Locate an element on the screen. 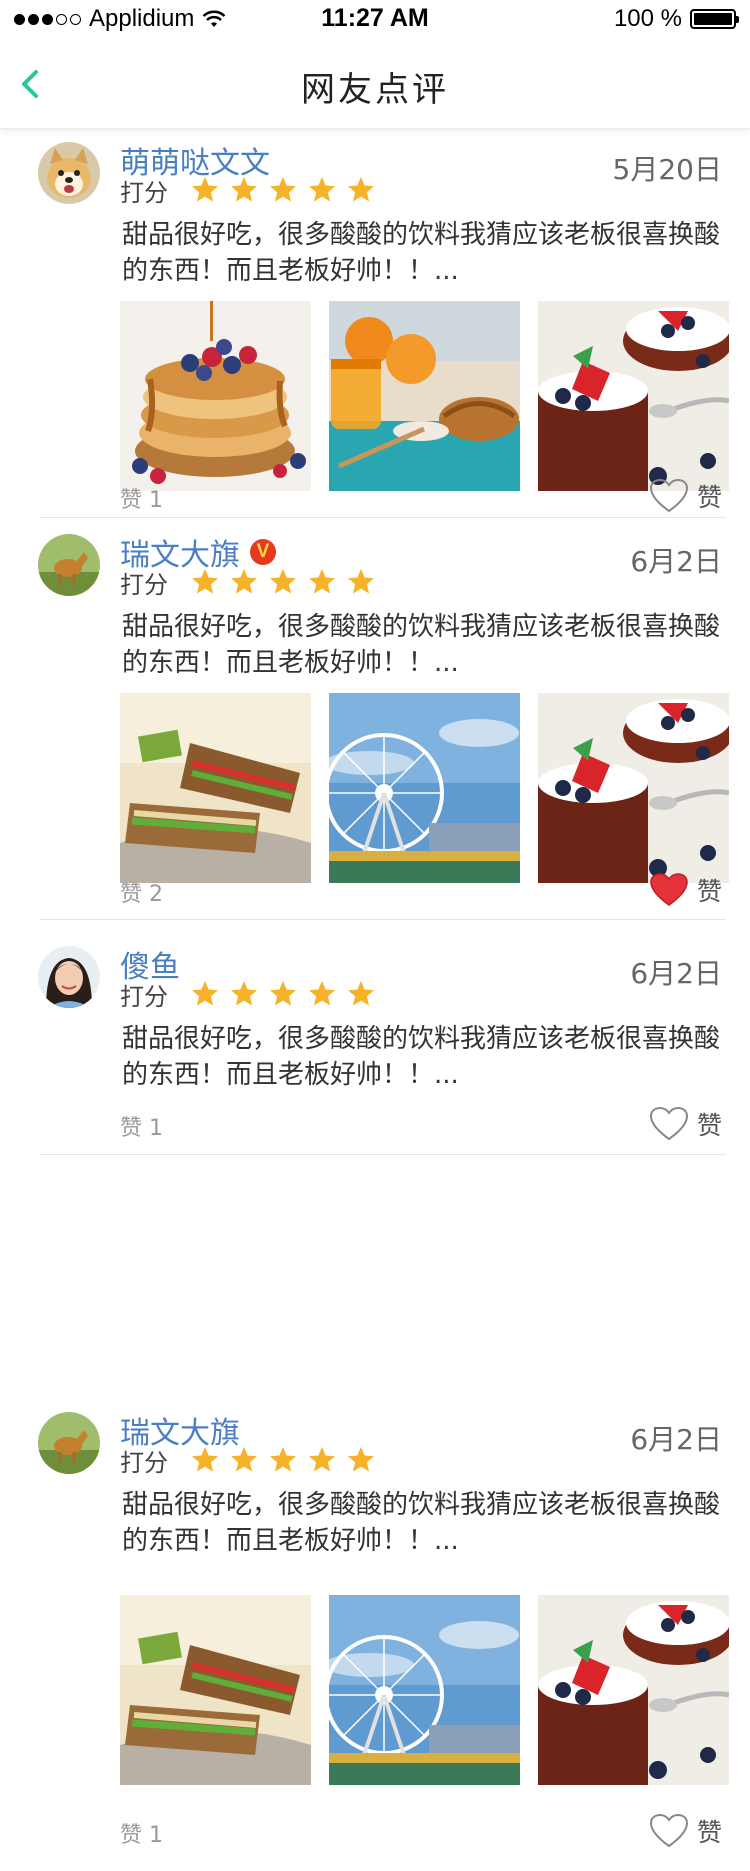  battery-icon is located at coordinates (714, 19).